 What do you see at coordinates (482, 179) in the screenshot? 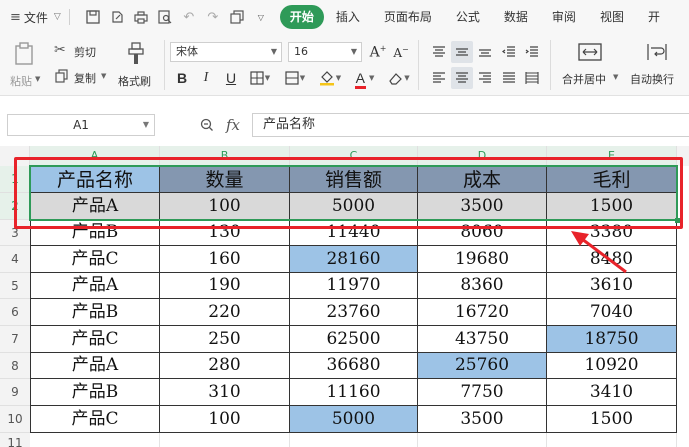
I see `table-header-cell: 成本` at bounding box center [482, 179].